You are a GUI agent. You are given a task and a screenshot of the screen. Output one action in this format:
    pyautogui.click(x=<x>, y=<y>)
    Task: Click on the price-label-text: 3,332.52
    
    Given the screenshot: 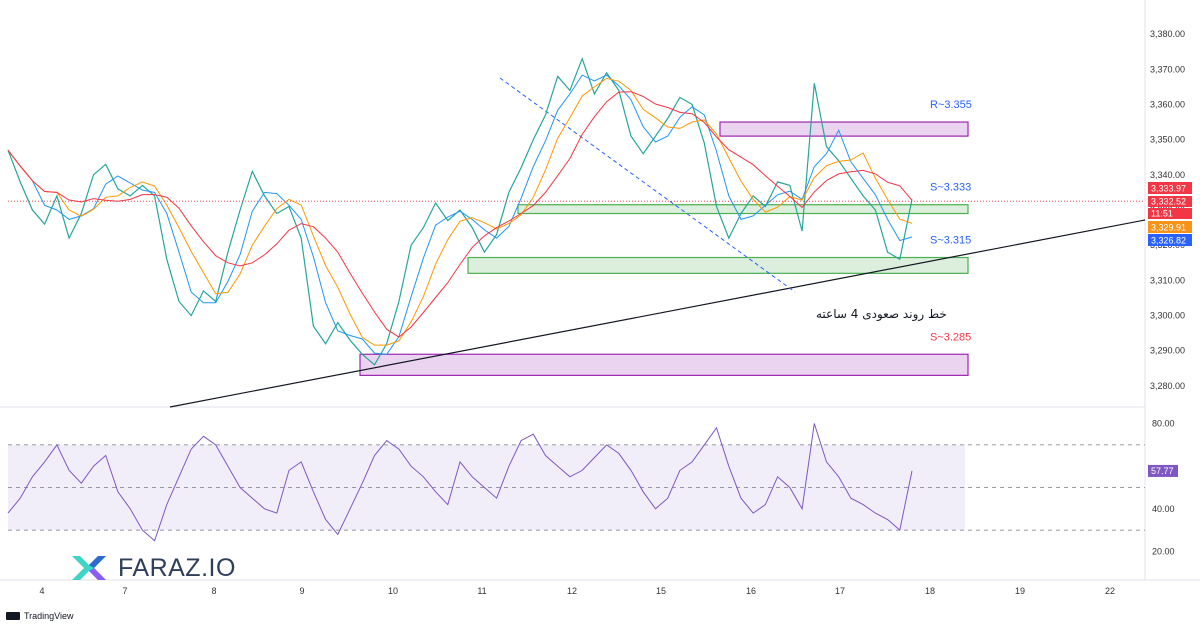 What is the action you would take?
    pyautogui.click(x=1168, y=202)
    